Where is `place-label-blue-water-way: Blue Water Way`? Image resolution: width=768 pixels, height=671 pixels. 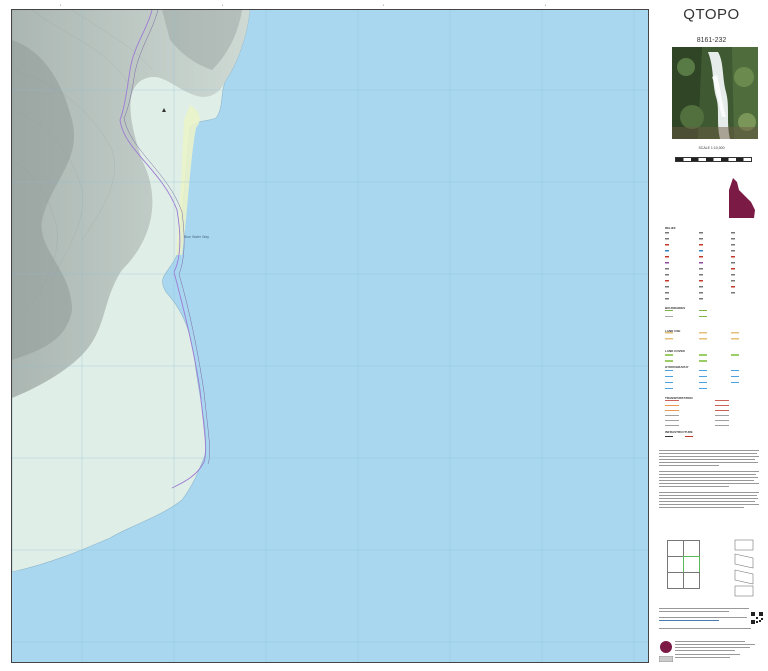 place-label-blue-water-way: Blue Water Way is located at coordinates (196, 237).